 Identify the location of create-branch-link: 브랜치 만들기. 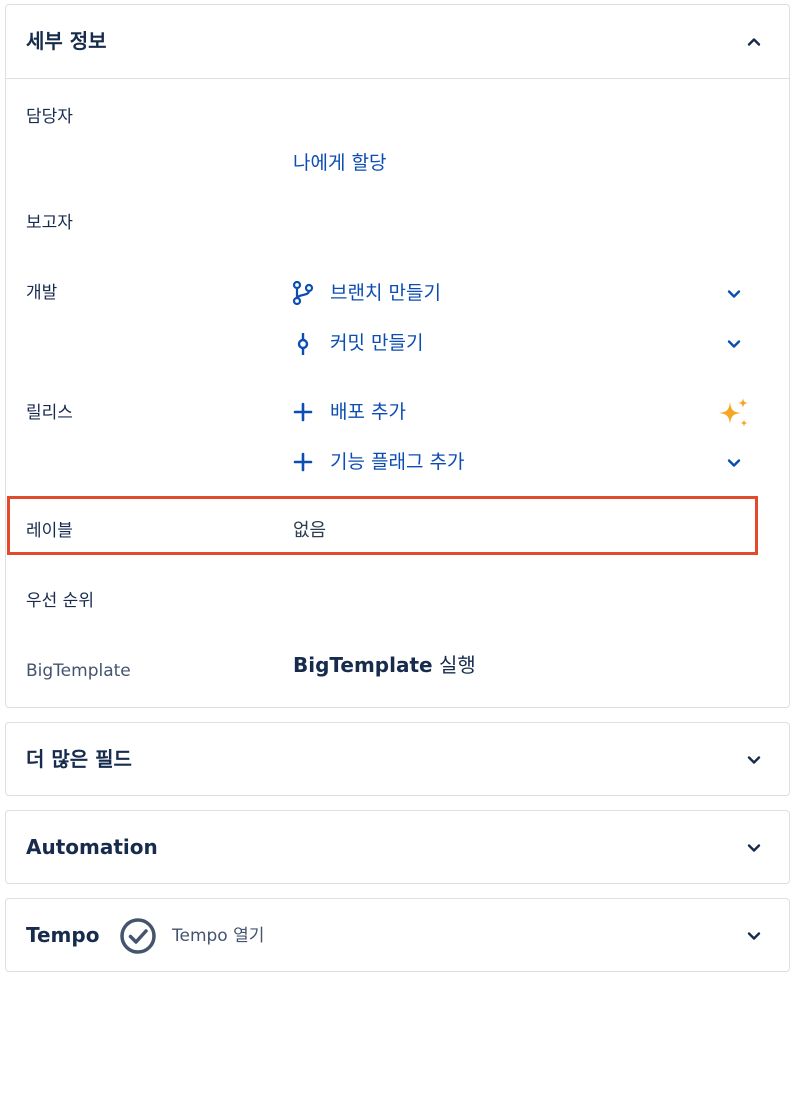
(385, 293).